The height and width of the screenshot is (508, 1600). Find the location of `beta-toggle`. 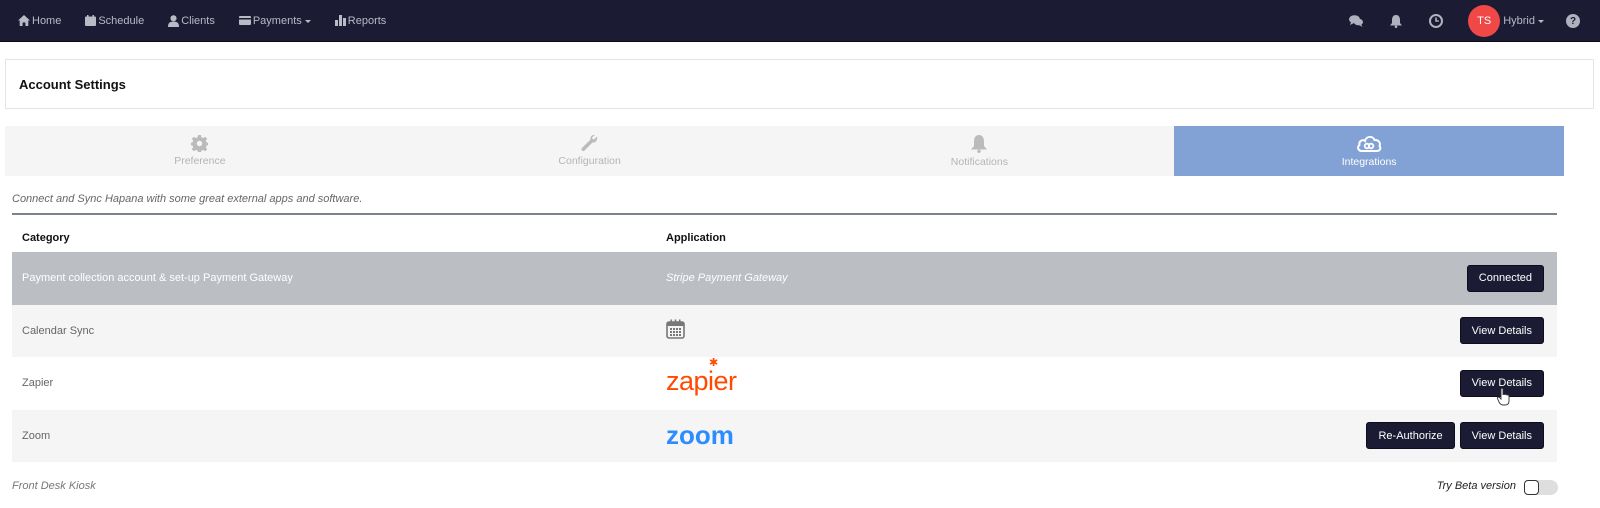

beta-toggle is located at coordinates (1541, 487).